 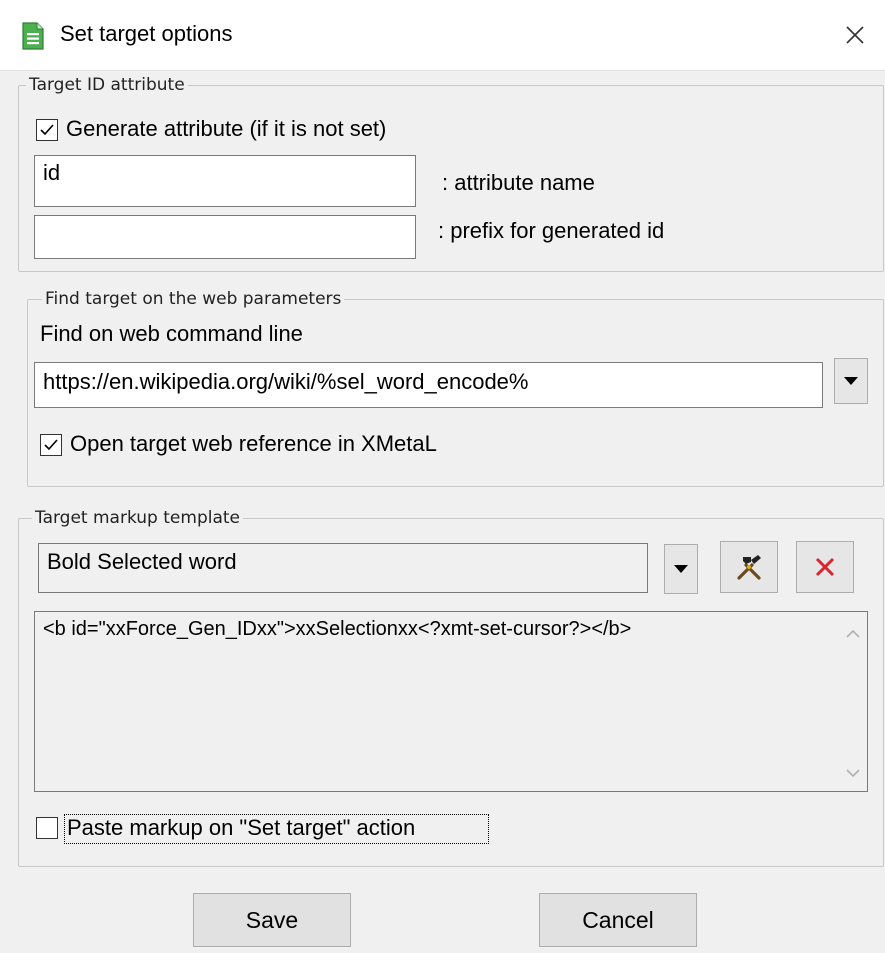 What do you see at coordinates (171, 333) in the screenshot?
I see `command-line-label: Find on web command line` at bounding box center [171, 333].